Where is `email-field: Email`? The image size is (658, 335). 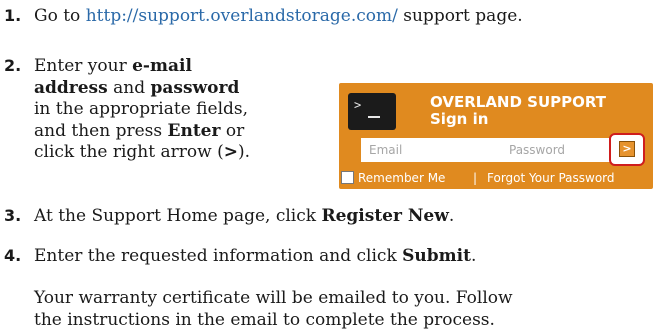
email-field: Email is located at coordinates (427, 150).